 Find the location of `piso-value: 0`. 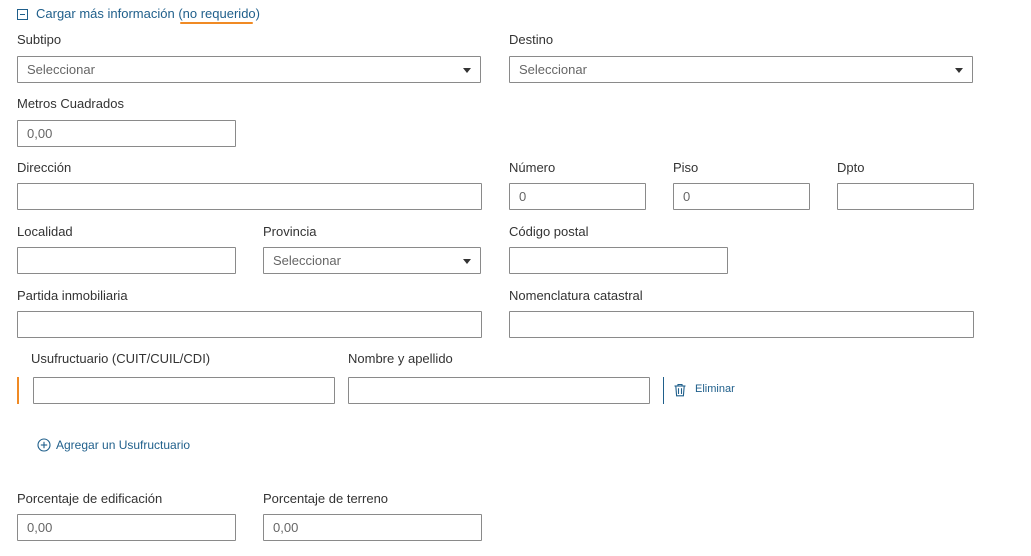

piso-value: 0 is located at coordinates (687, 196).